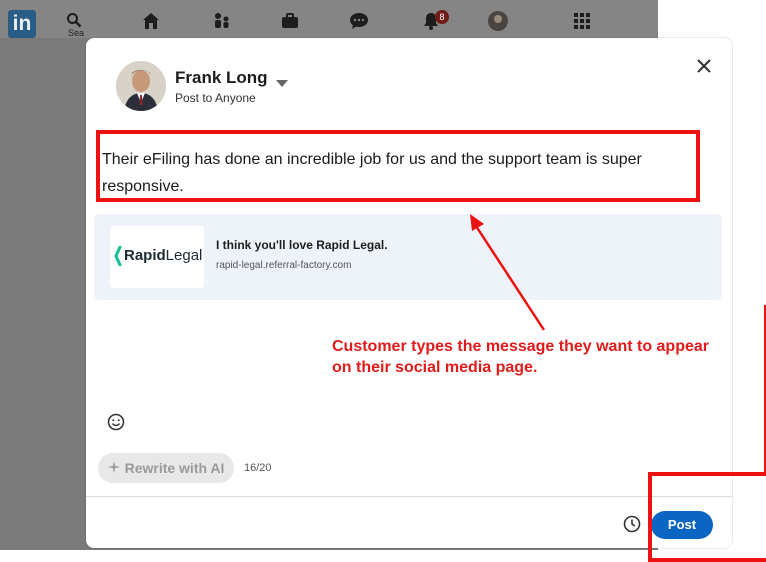 The image size is (766, 562). Describe the element at coordinates (508, 272) in the screenshot. I see `annotation-arrow` at that location.